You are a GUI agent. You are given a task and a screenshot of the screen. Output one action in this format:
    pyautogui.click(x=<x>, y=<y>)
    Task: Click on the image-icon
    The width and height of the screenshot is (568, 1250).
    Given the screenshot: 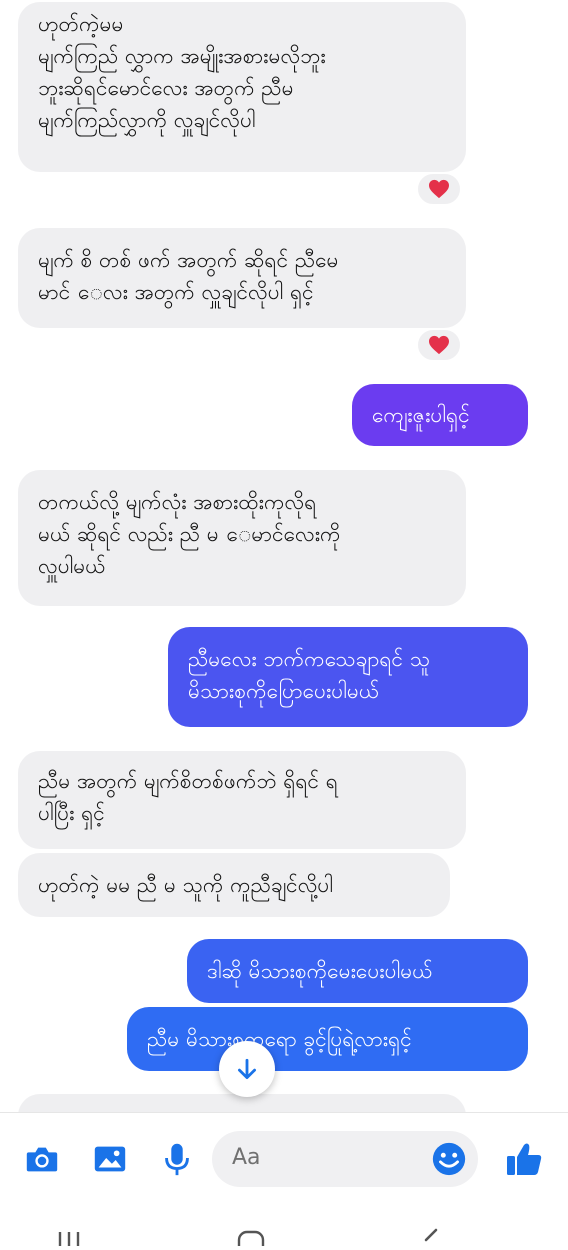 What is the action you would take?
    pyautogui.click(x=110, y=1159)
    